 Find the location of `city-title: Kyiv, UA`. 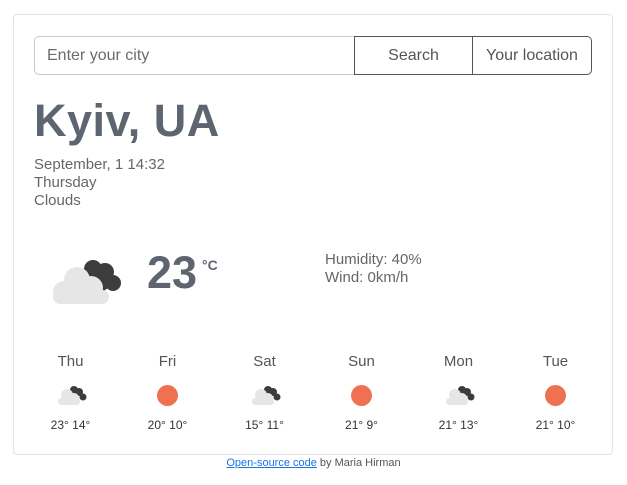

city-title: Kyiv, UA is located at coordinates (127, 120).